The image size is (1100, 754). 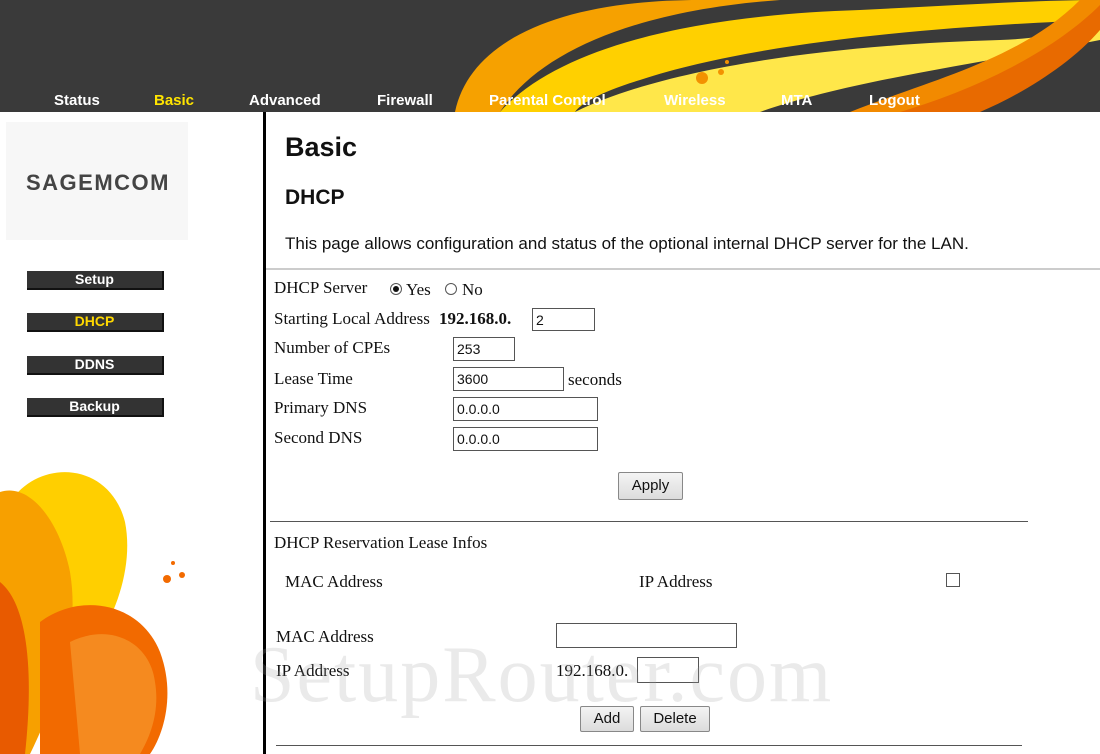 I want to click on number-of-cpes-label: Number of CPEs, so click(x=332, y=347).